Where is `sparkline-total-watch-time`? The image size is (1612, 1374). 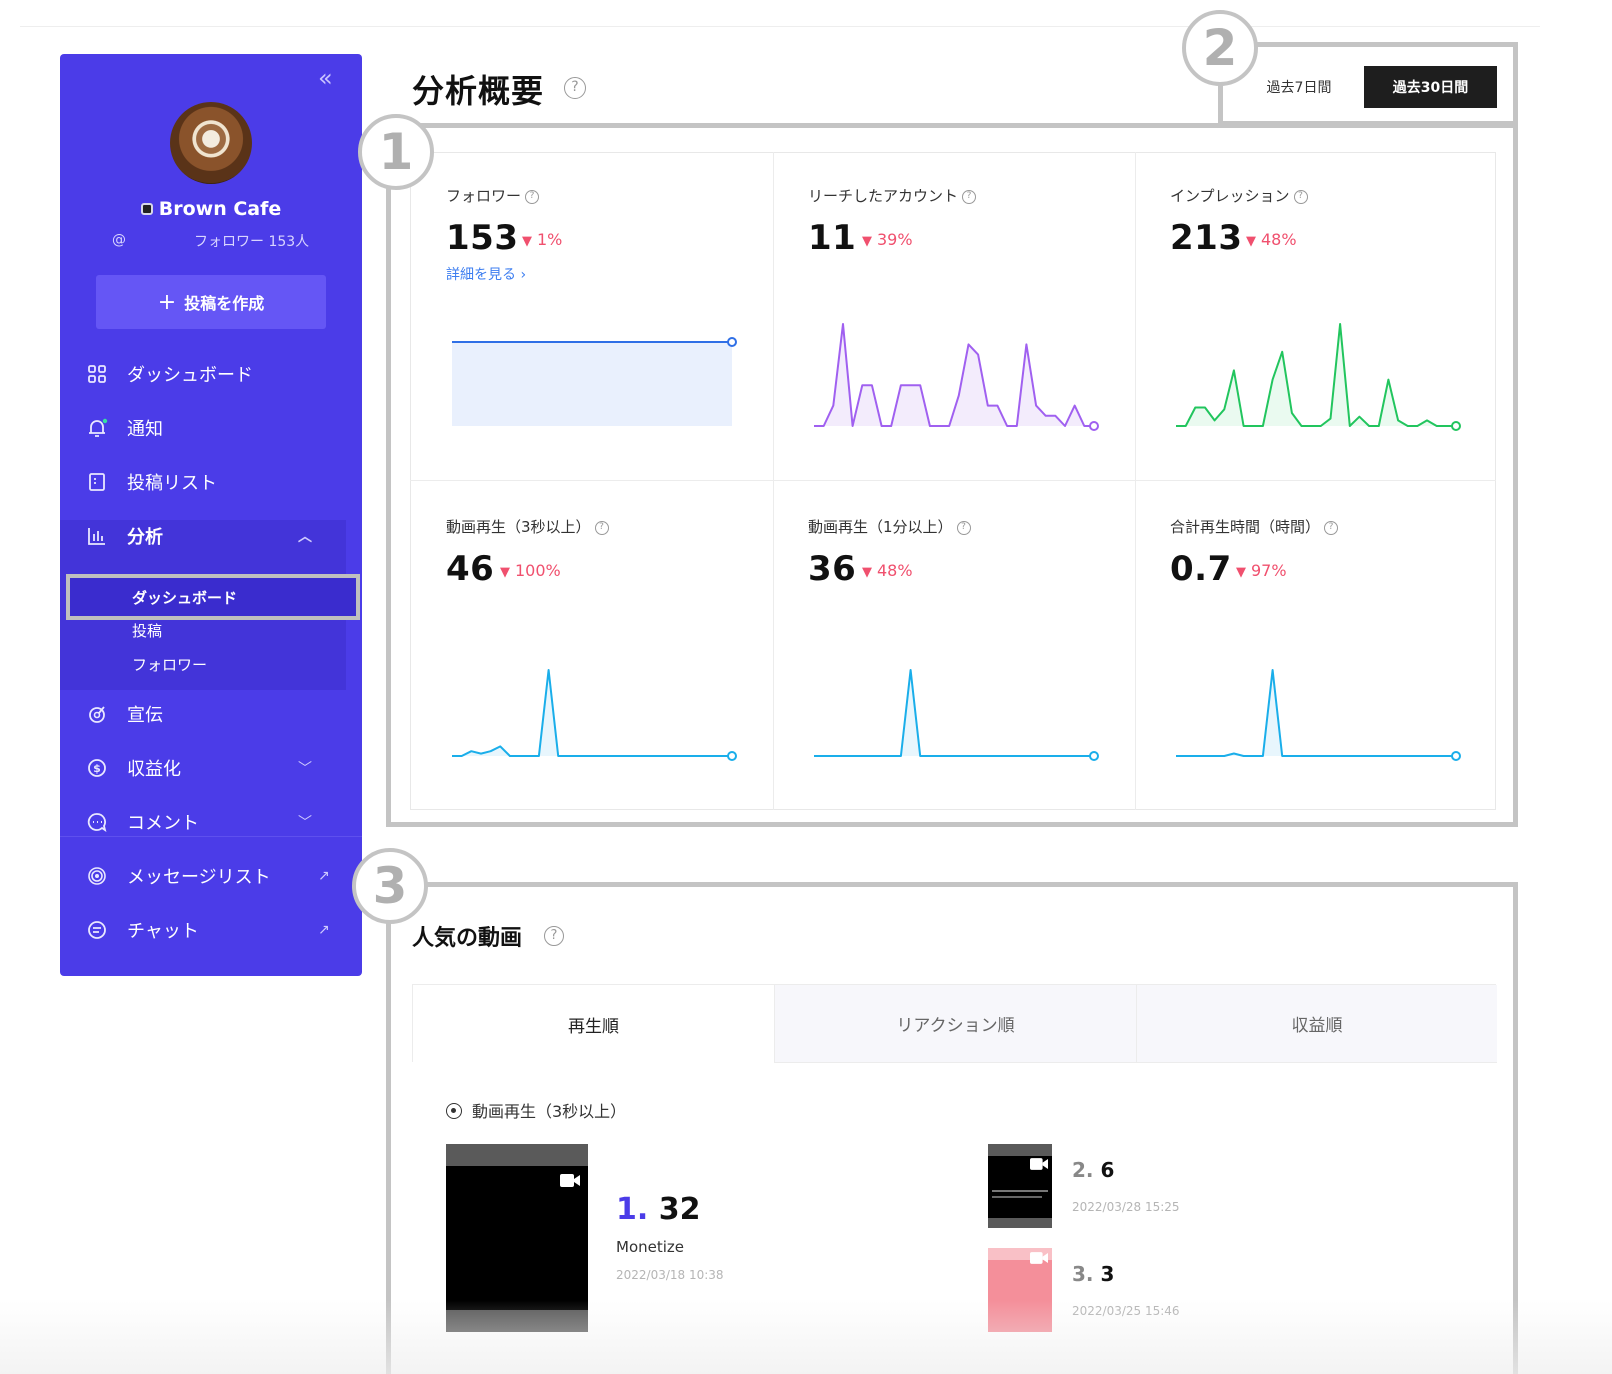
sparkline-total-watch-time is located at coordinates (1318, 715).